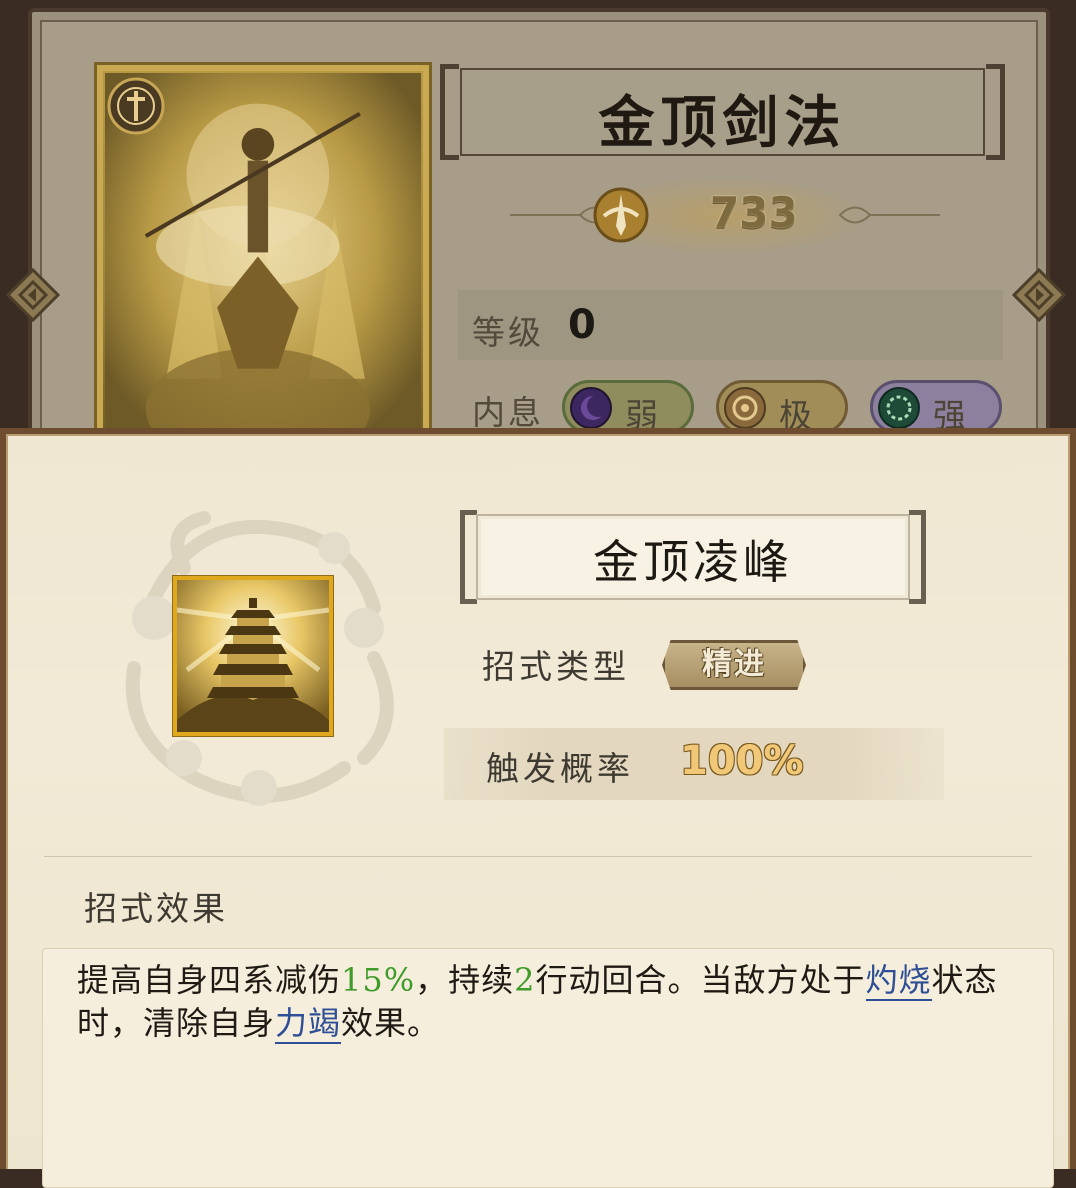 The width and height of the screenshot is (1076, 1188). I want to click on moon-orb-icon, so click(591, 408).